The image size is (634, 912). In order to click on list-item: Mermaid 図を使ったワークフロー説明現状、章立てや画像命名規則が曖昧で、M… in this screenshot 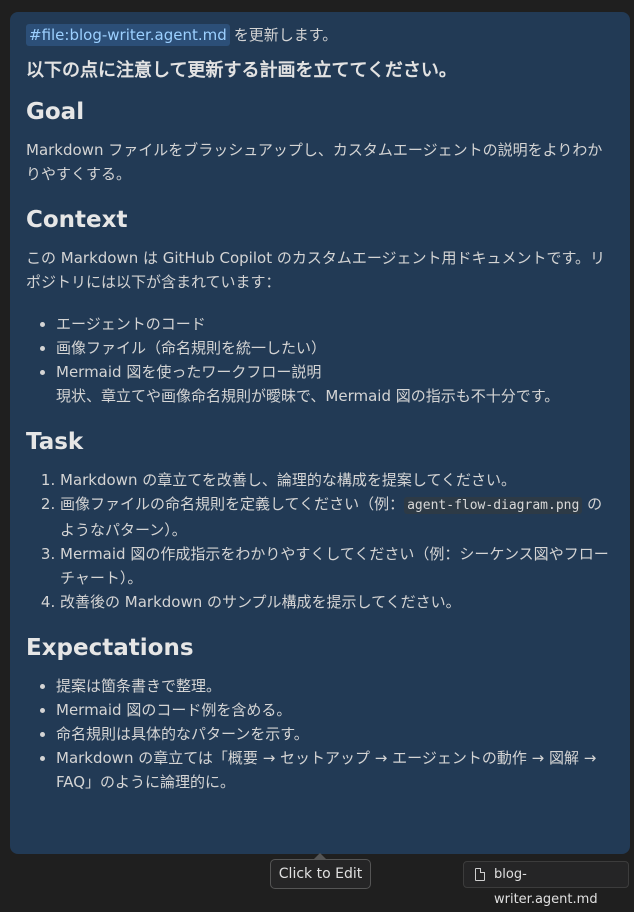, I will do `click(335, 384)`.